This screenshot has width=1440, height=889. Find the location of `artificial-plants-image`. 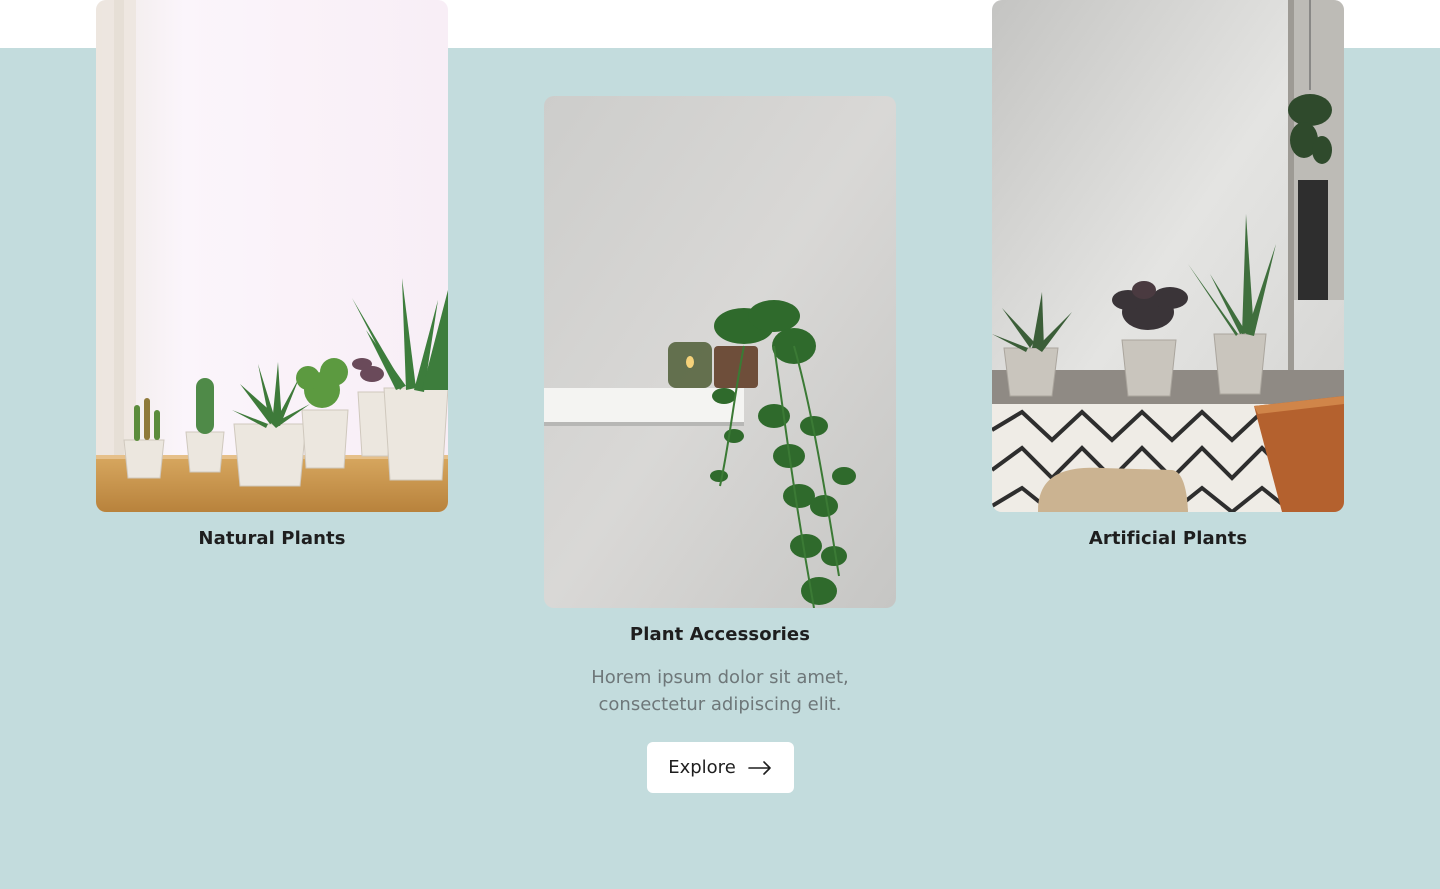

artificial-plants-image is located at coordinates (1168, 256).